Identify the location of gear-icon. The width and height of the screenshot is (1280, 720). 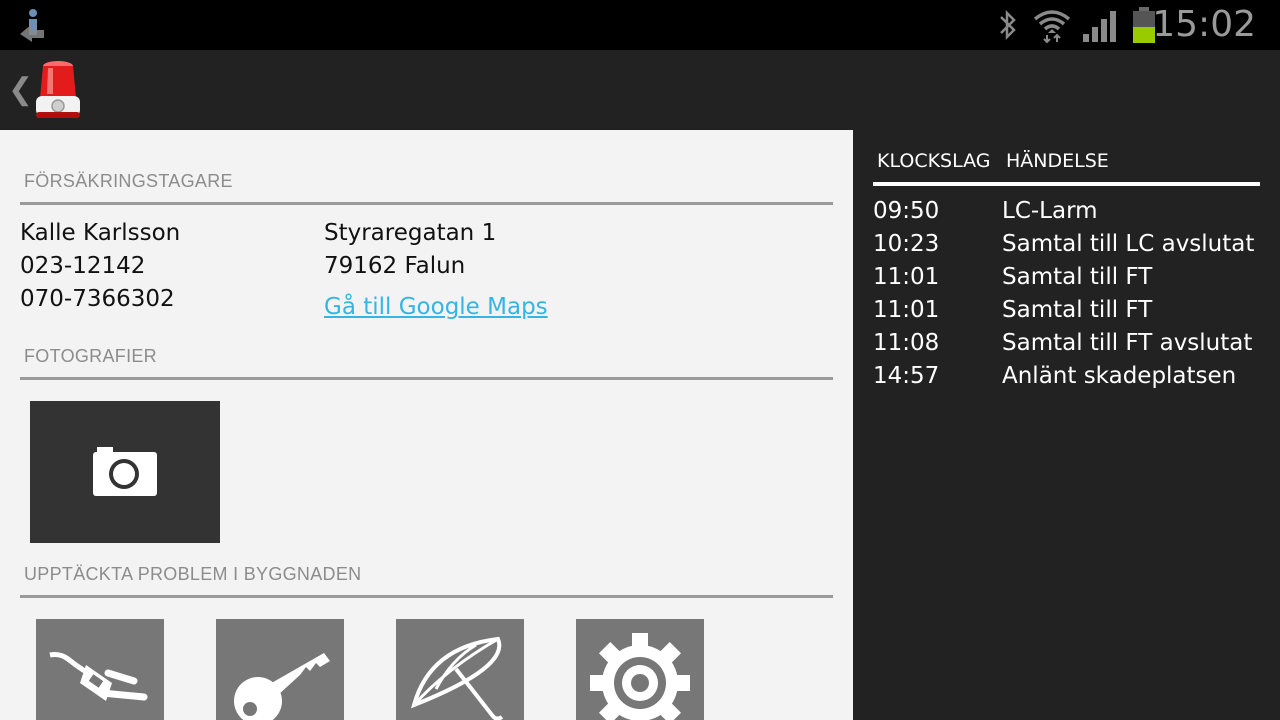
(640, 676).